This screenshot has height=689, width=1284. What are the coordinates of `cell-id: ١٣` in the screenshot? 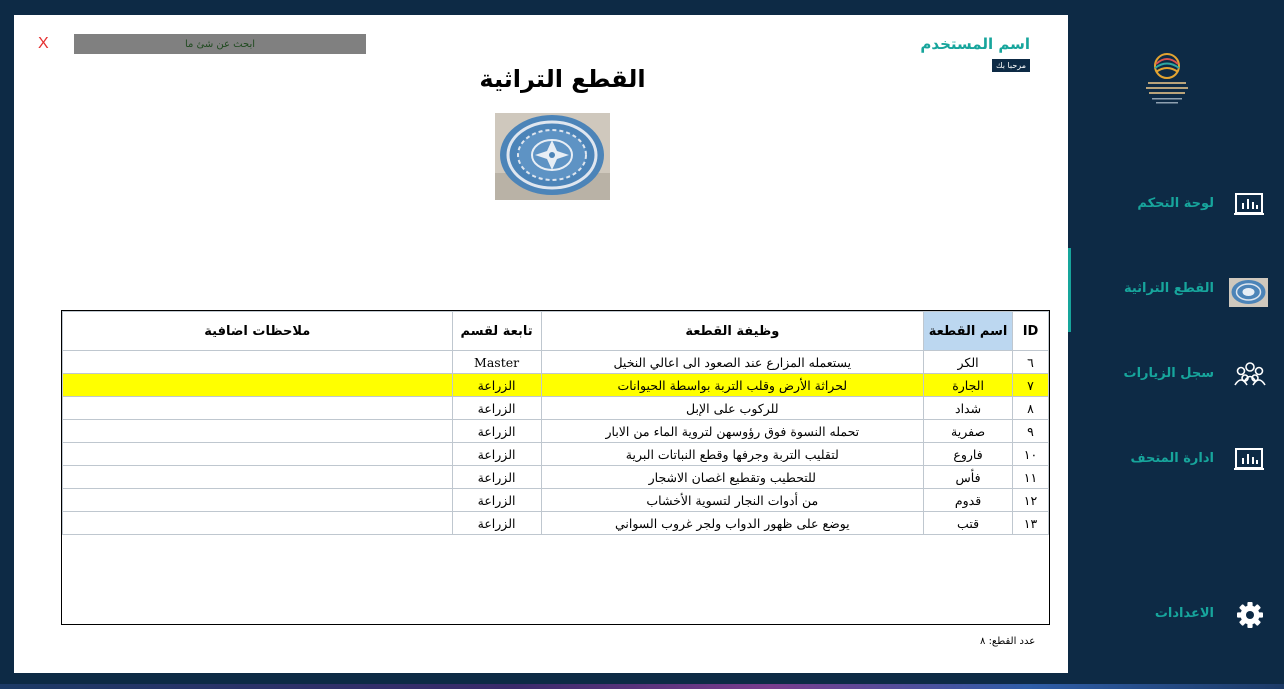 It's located at (1030, 523).